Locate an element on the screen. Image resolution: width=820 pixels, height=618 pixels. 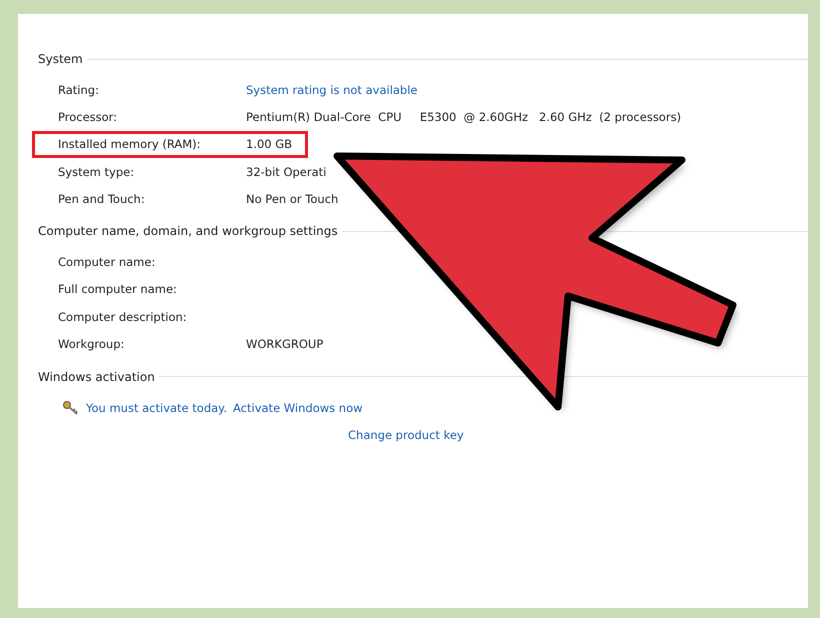
field-label: Computer description: is located at coordinates (123, 317).